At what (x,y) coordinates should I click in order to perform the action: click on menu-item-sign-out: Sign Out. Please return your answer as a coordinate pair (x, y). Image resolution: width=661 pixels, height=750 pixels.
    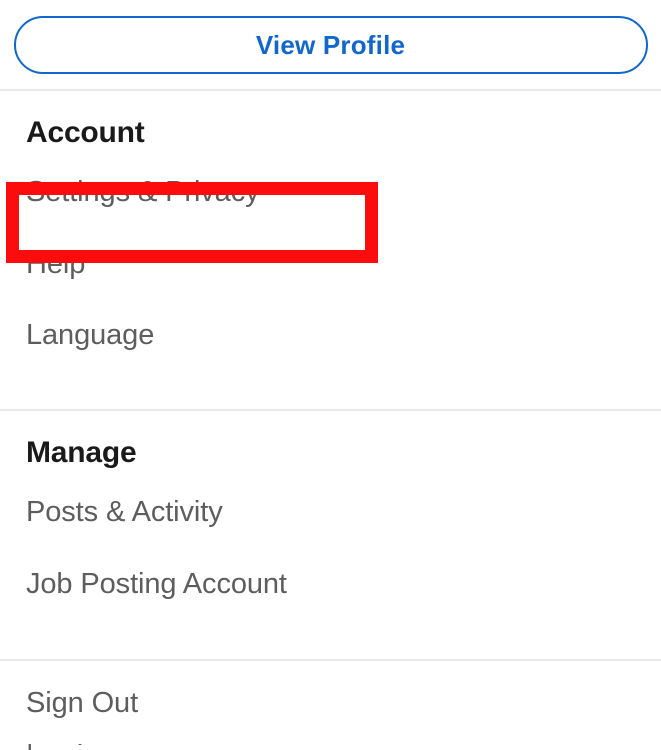
    Looking at the image, I should click on (330, 696).